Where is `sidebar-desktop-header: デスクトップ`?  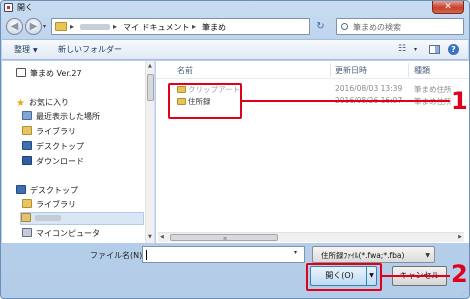 sidebar-desktop-header: デスクトップ is located at coordinates (47, 191).